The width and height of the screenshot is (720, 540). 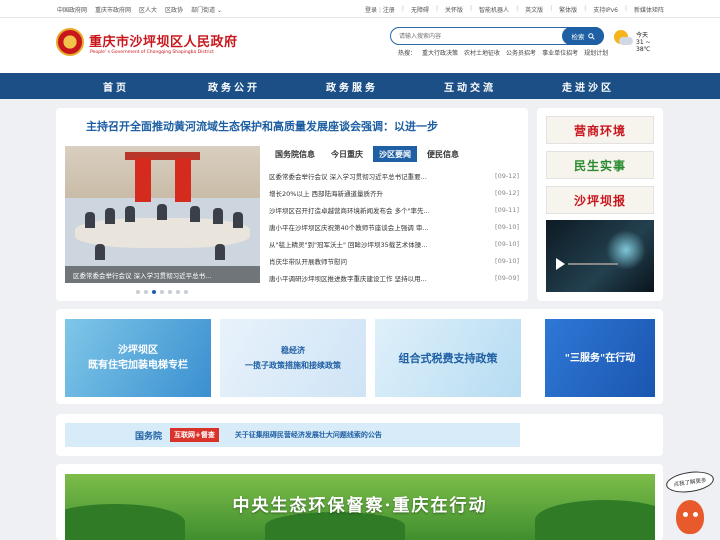 I want to click on video-player, so click(x=600, y=256).